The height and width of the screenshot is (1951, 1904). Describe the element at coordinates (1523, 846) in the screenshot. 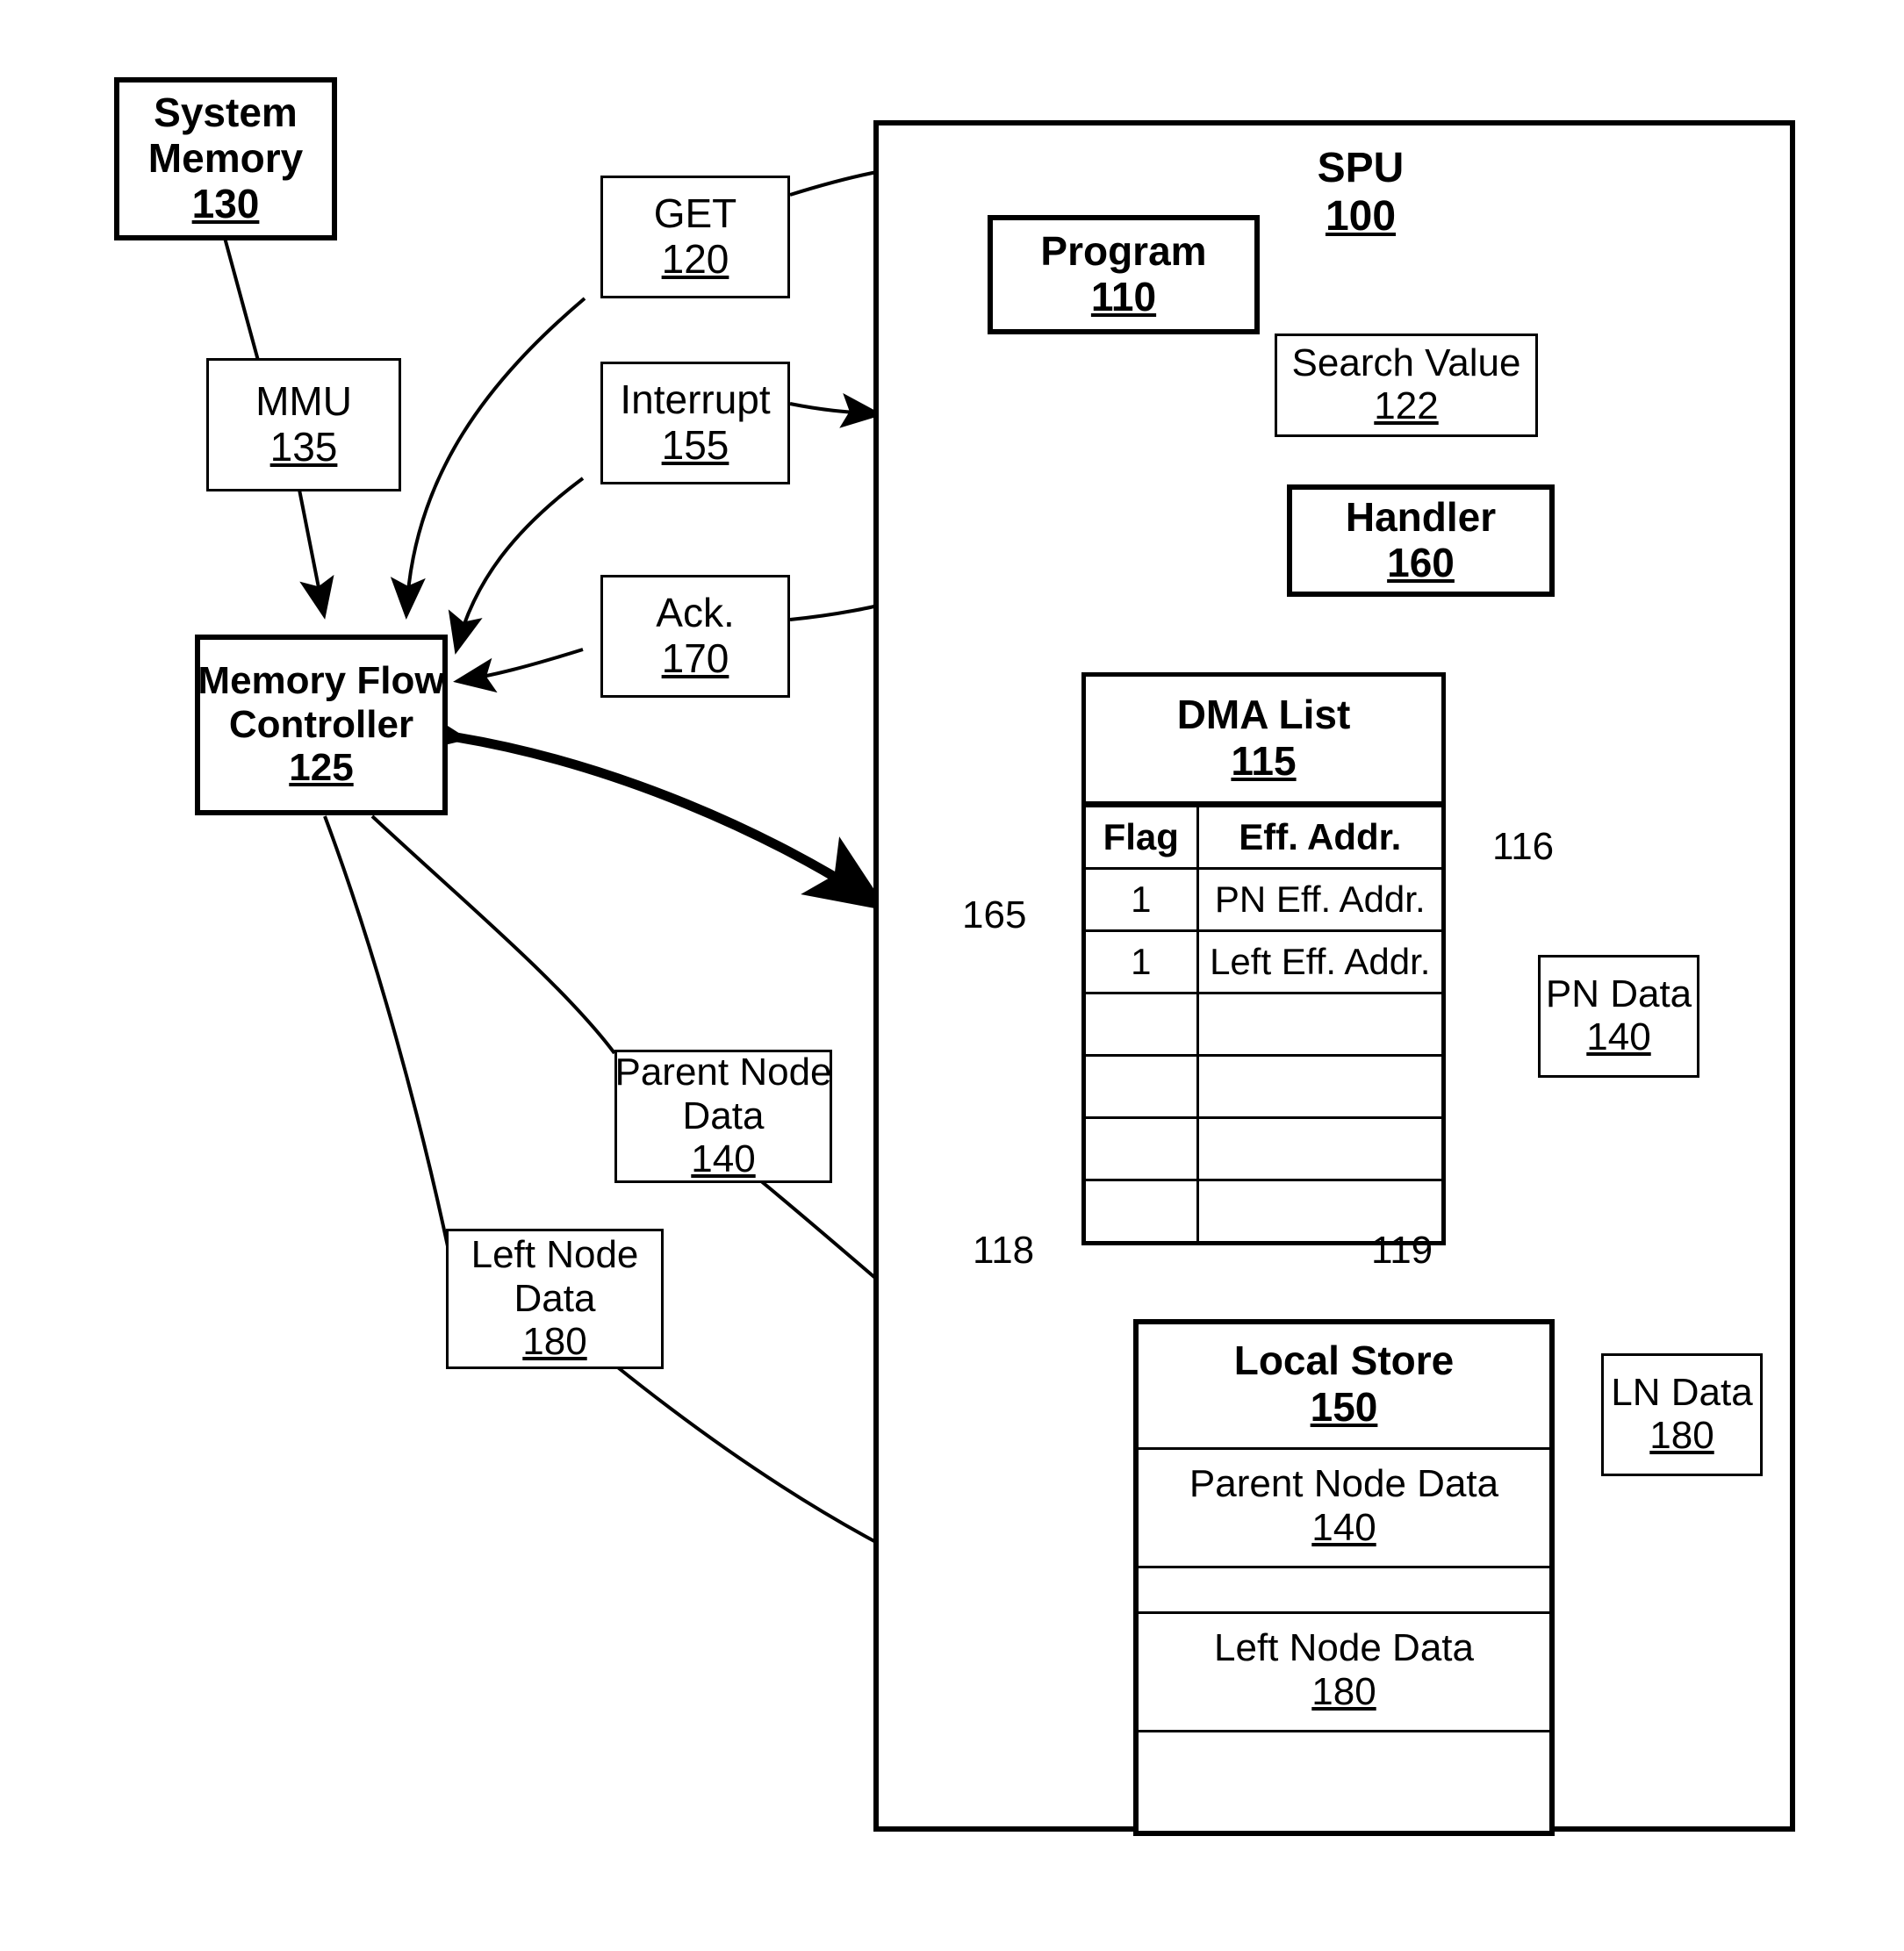

I see `reference-number-116: 116` at that location.